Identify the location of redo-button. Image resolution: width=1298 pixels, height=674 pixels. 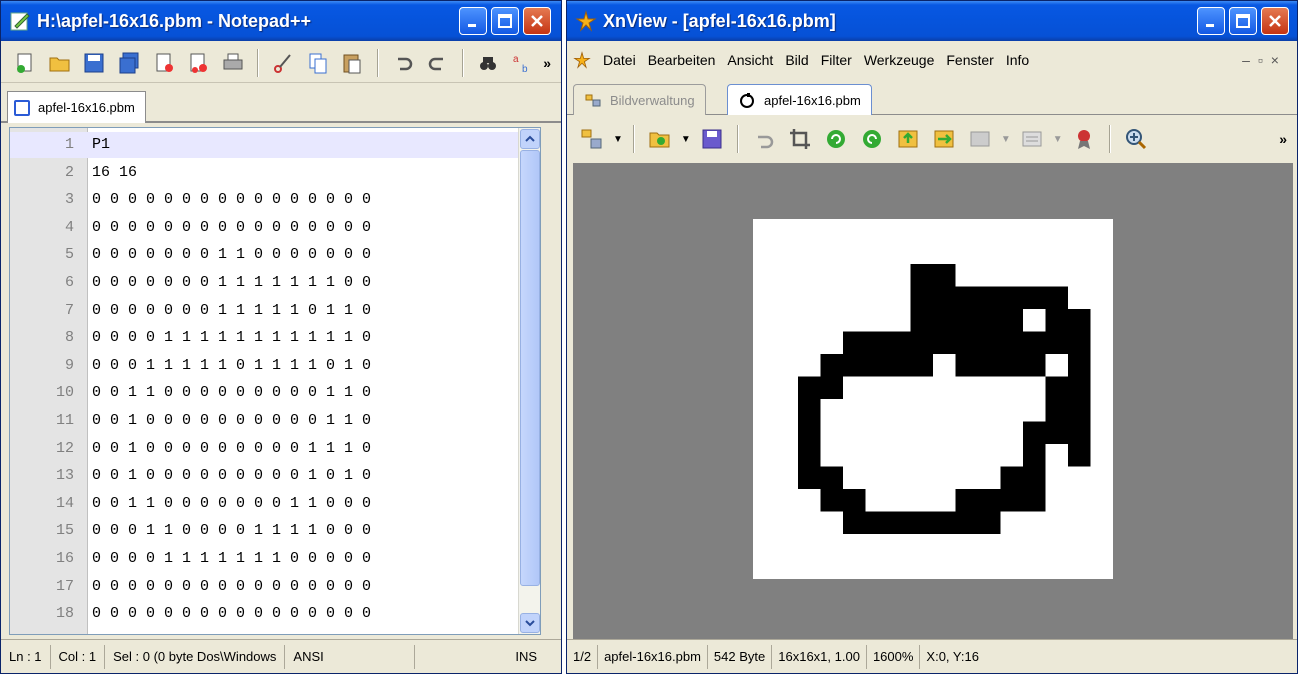
(437, 63).